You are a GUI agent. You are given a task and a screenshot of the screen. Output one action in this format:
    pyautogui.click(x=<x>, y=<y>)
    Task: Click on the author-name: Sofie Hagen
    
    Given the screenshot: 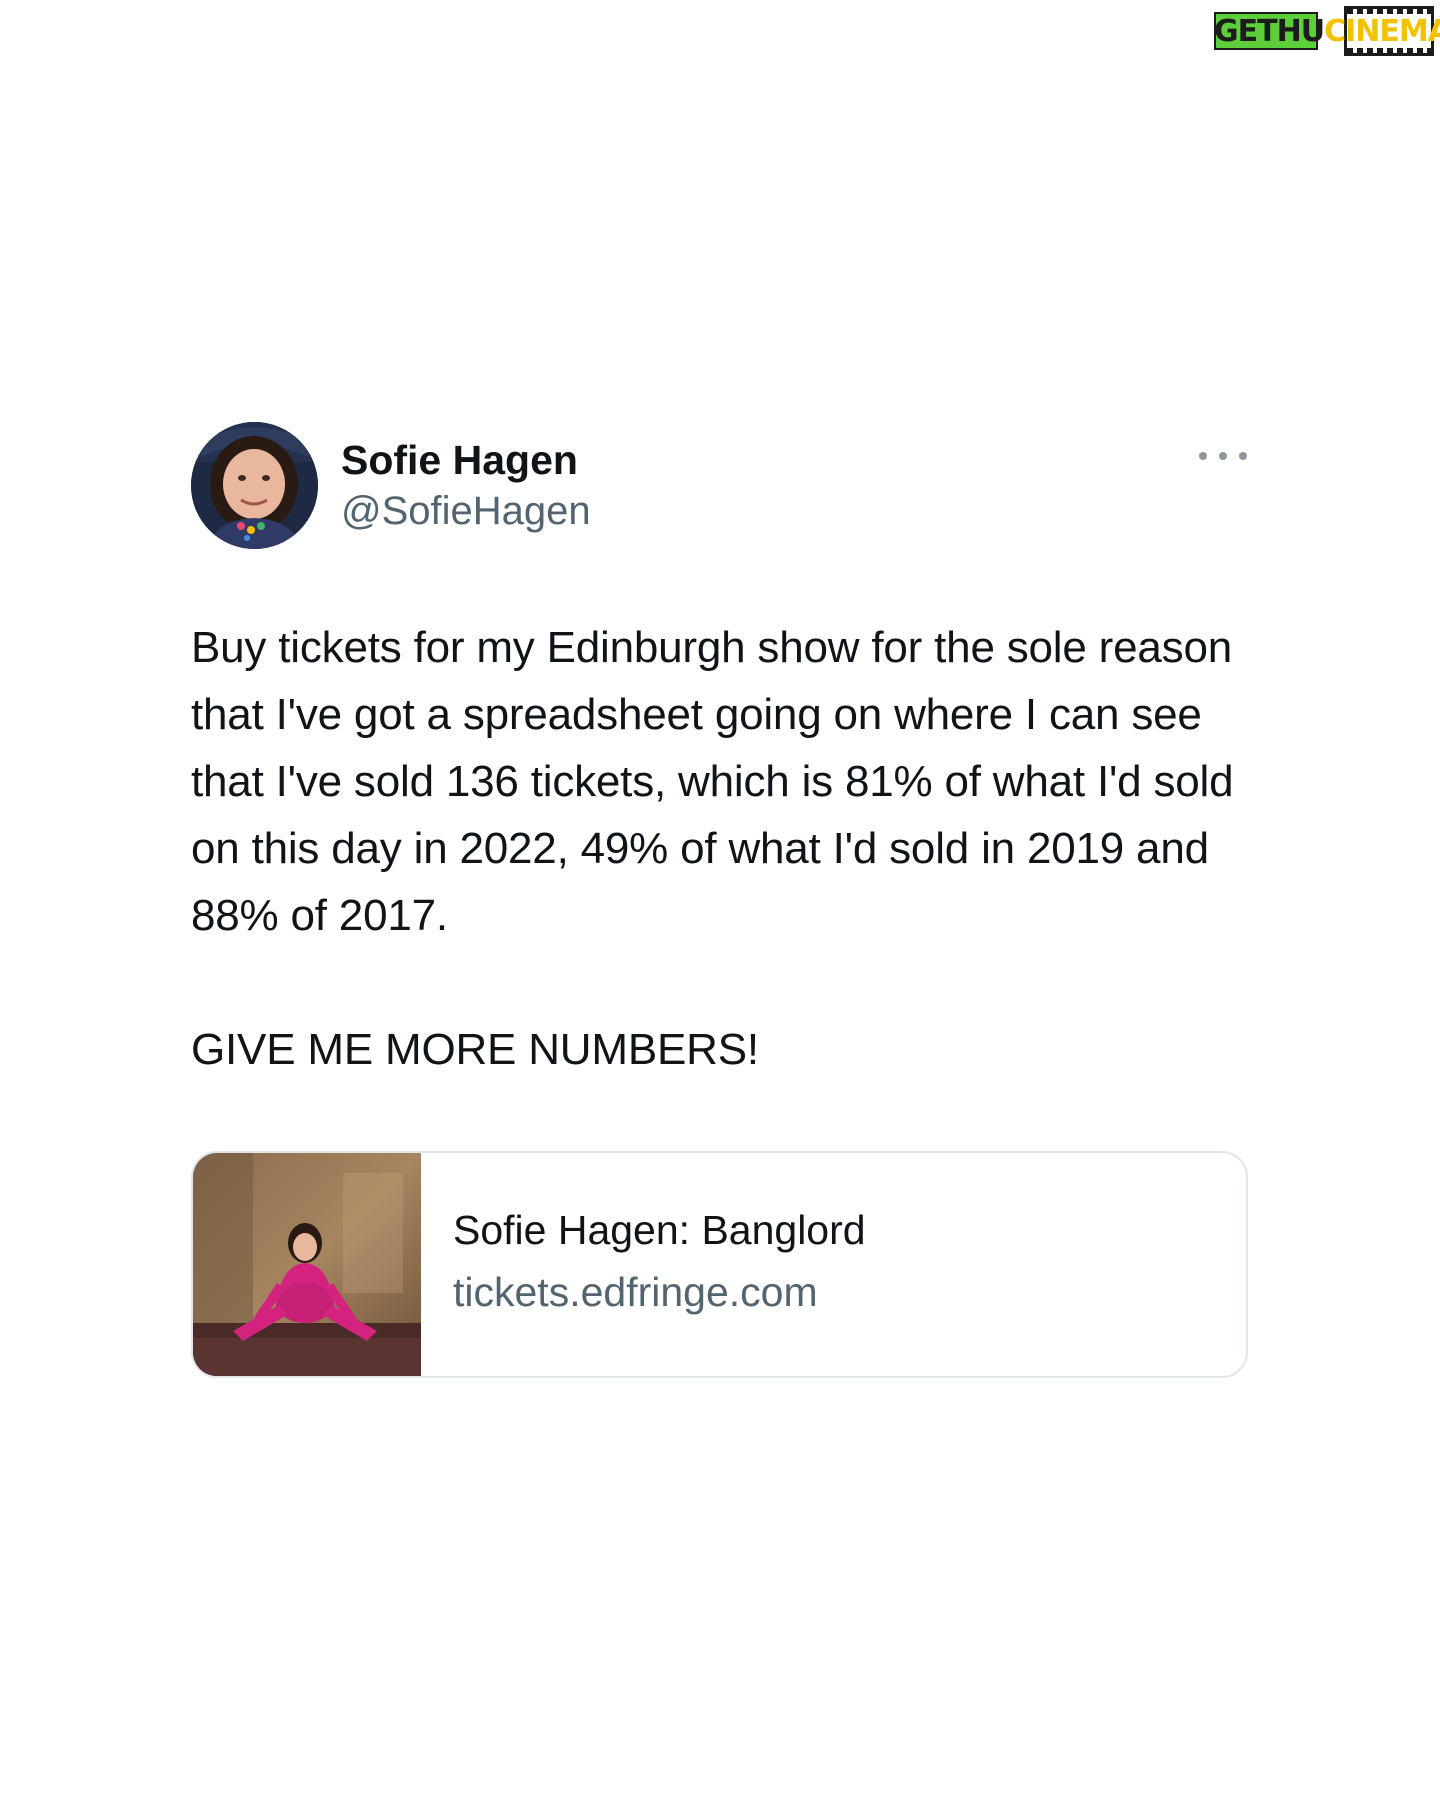 What is the action you would take?
    pyautogui.click(x=459, y=460)
    